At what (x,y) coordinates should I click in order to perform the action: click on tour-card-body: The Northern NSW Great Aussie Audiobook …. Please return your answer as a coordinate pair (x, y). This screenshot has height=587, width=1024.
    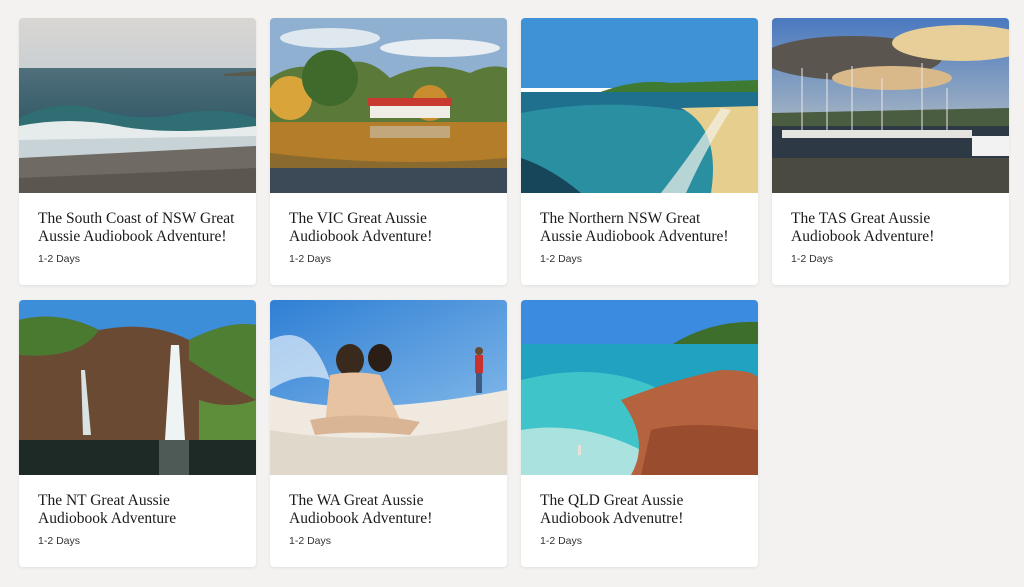
    Looking at the image, I should click on (639, 239).